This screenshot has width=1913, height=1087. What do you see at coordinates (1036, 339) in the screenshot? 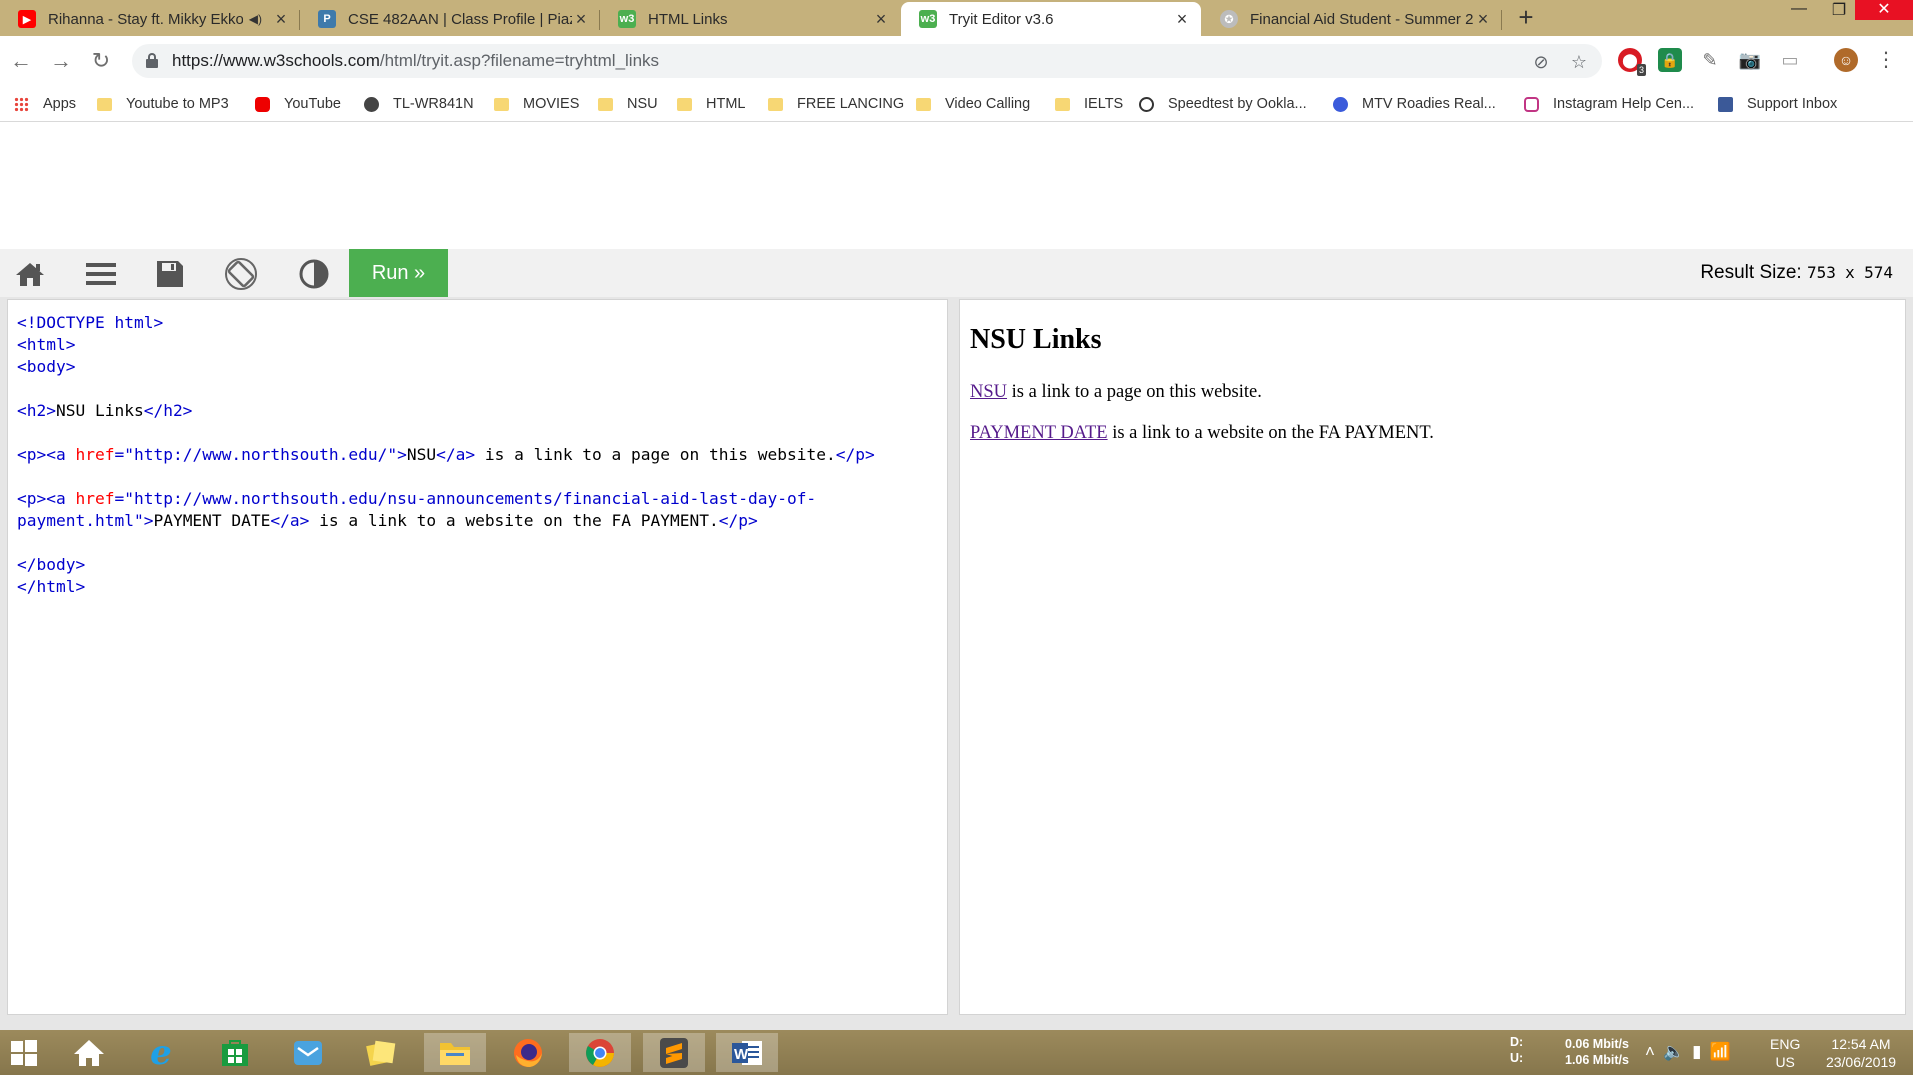
I see `result-heading: NSU Links` at bounding box center [1036, 339].